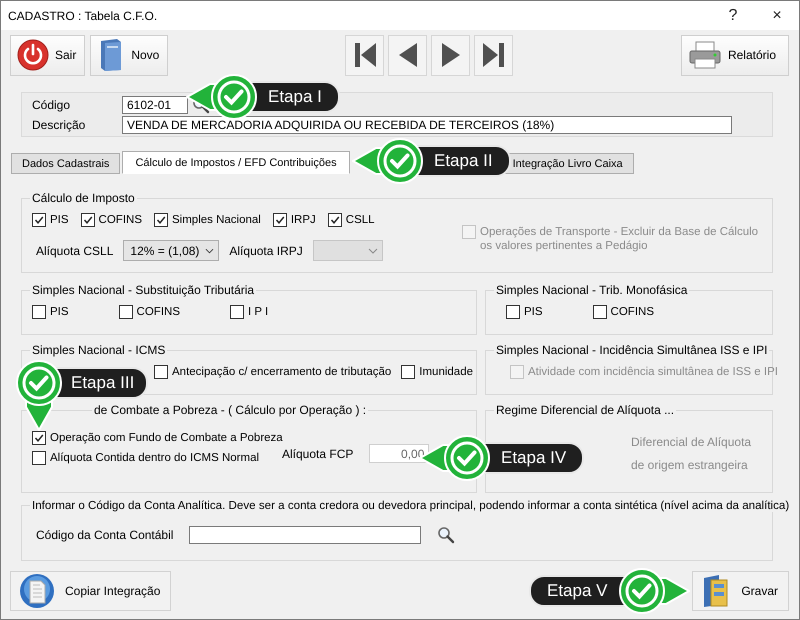  What do you see at coordinates (65, 163) in the screenshot?
I see `tab: Dados Cadastrais` at bounding box center [65, 163].